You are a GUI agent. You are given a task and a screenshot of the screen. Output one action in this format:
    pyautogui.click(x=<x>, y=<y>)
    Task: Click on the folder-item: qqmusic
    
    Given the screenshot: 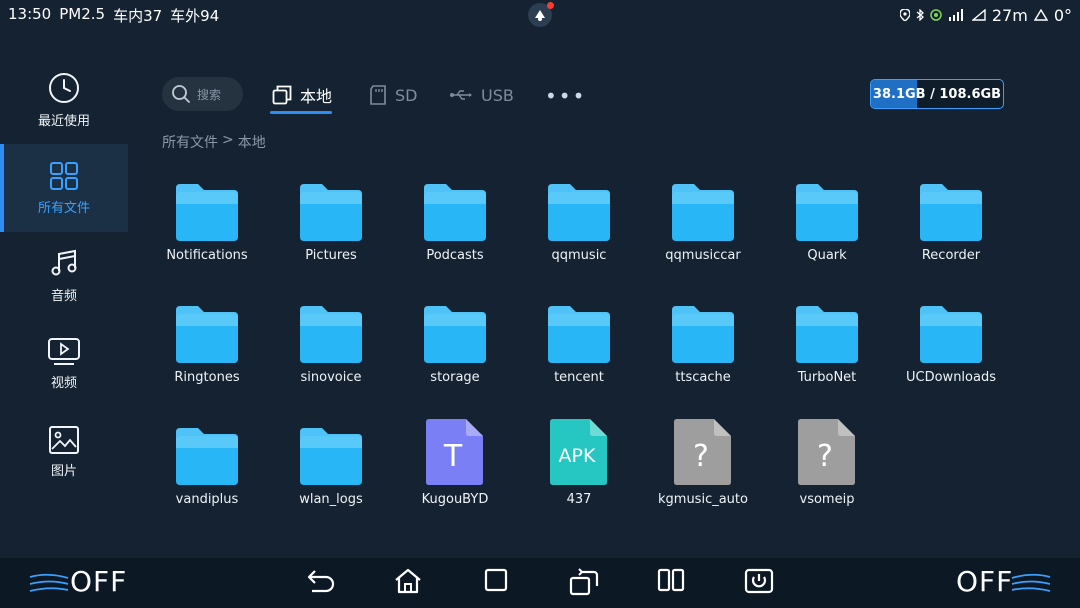 What is the action you would take?
    pyautogui.click(x=579, y=233)
    